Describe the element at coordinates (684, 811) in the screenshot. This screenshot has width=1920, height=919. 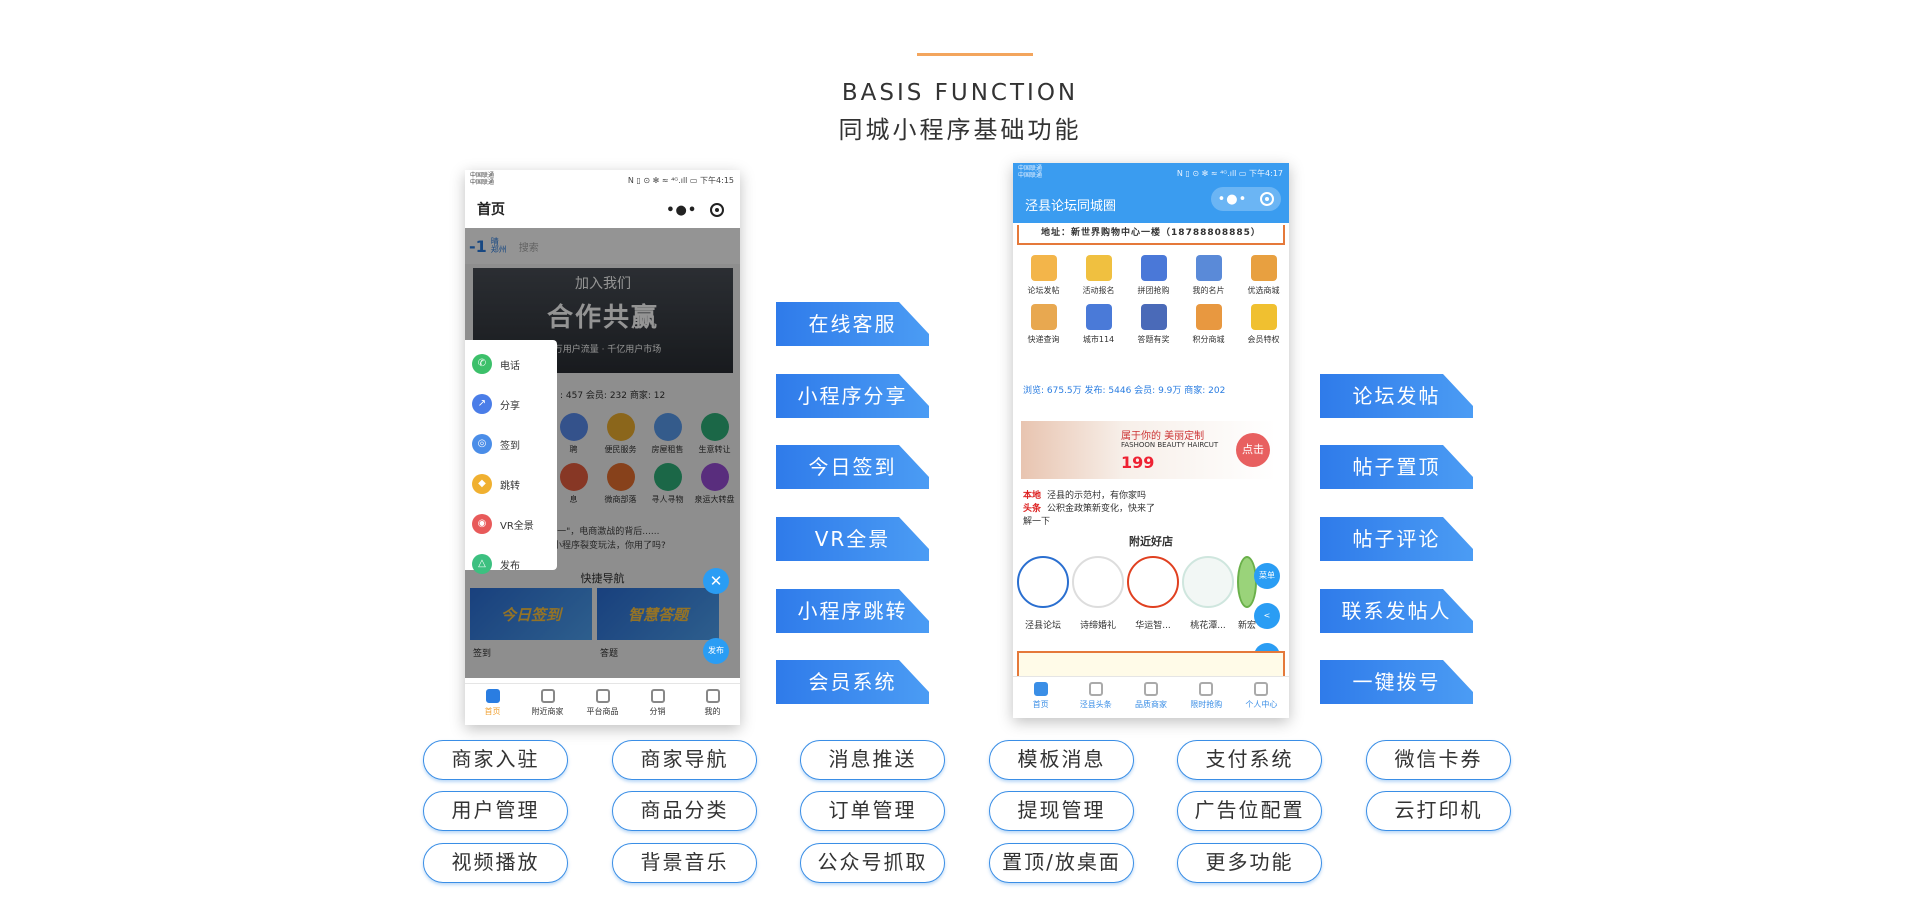
I see `pill-goods-category: 商品分类` at that location.